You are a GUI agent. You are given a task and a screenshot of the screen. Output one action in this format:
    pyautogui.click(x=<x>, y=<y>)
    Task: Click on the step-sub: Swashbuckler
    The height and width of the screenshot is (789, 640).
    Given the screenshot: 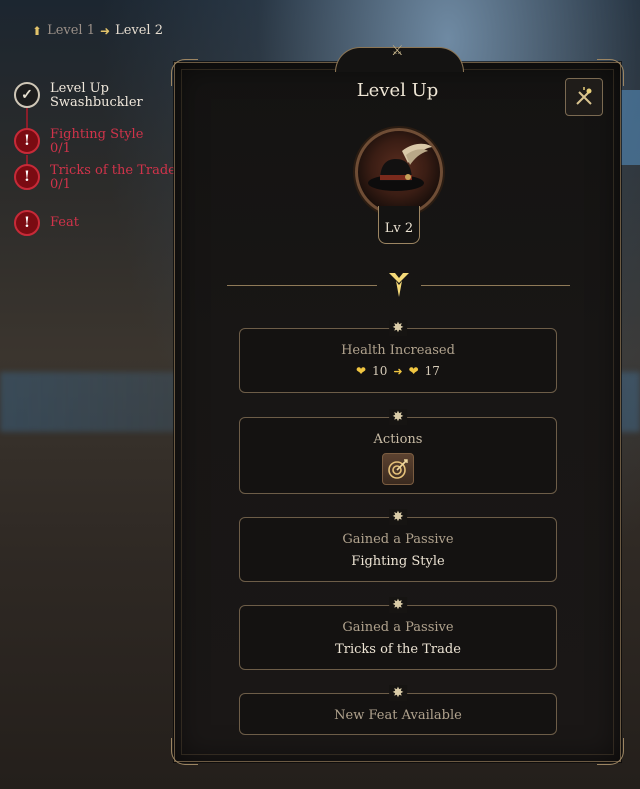 What is the action you would take?
    pyautogui.click(x=96, y=102)
    